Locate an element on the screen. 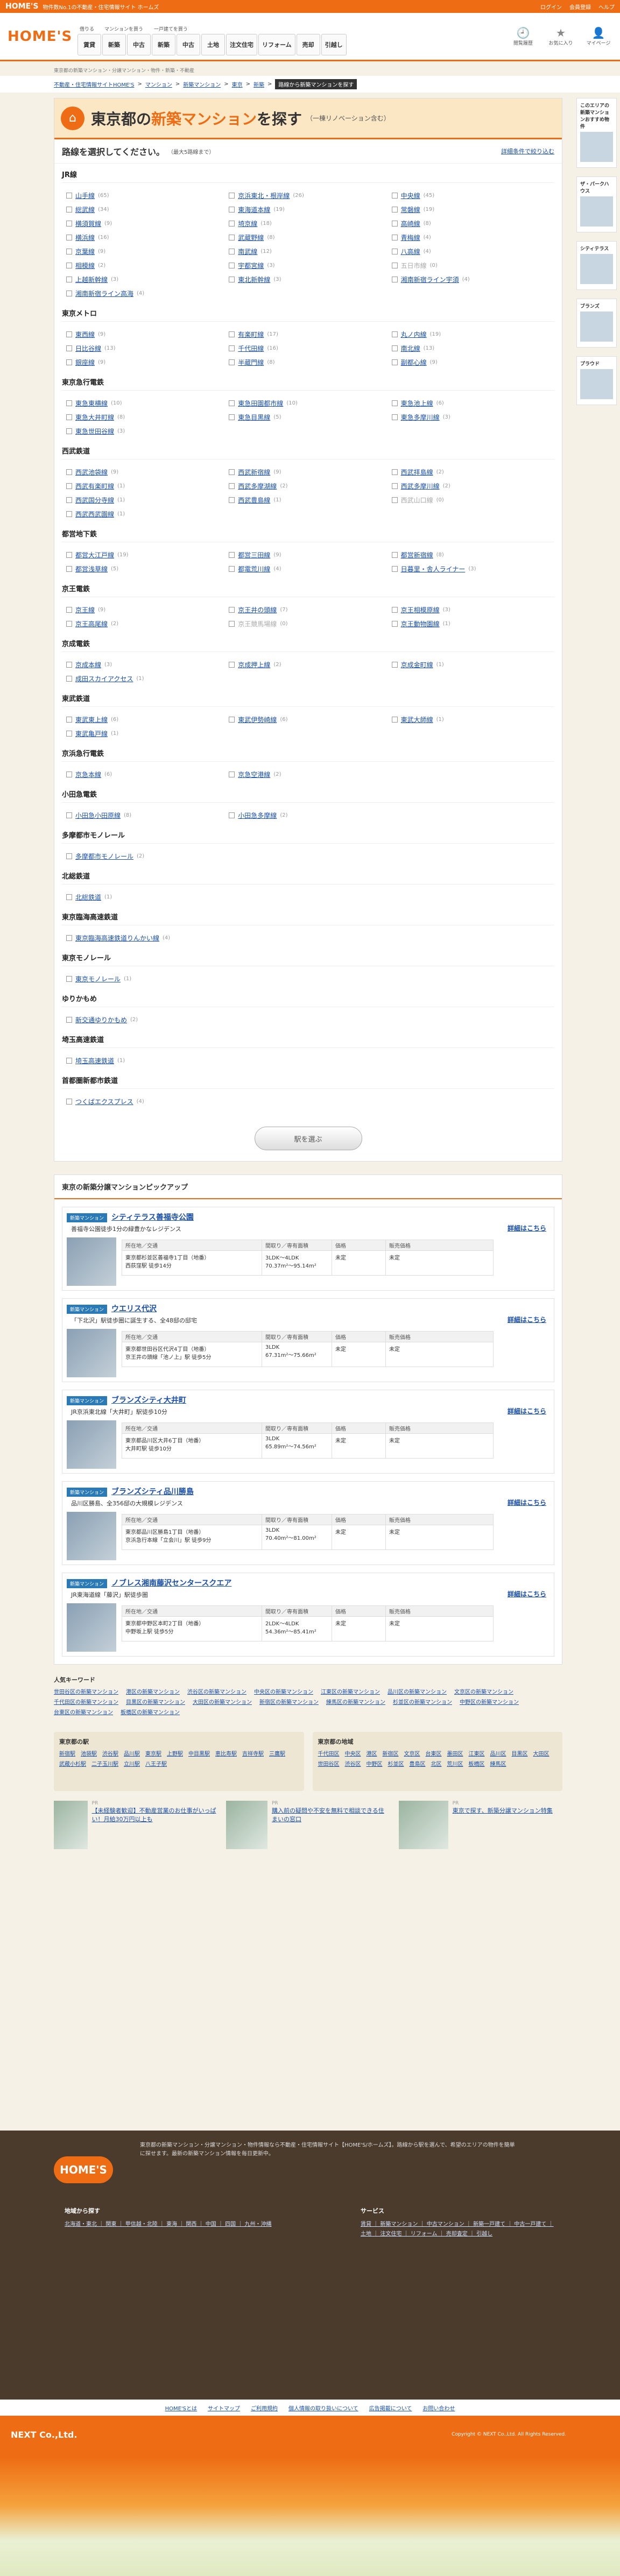 The width and height of the screenshot is (620, 2576). promo-item: PR 購入前の疑問や不安を無料で相談できる住まいの窓口 is located at coordinates (308, 1825).